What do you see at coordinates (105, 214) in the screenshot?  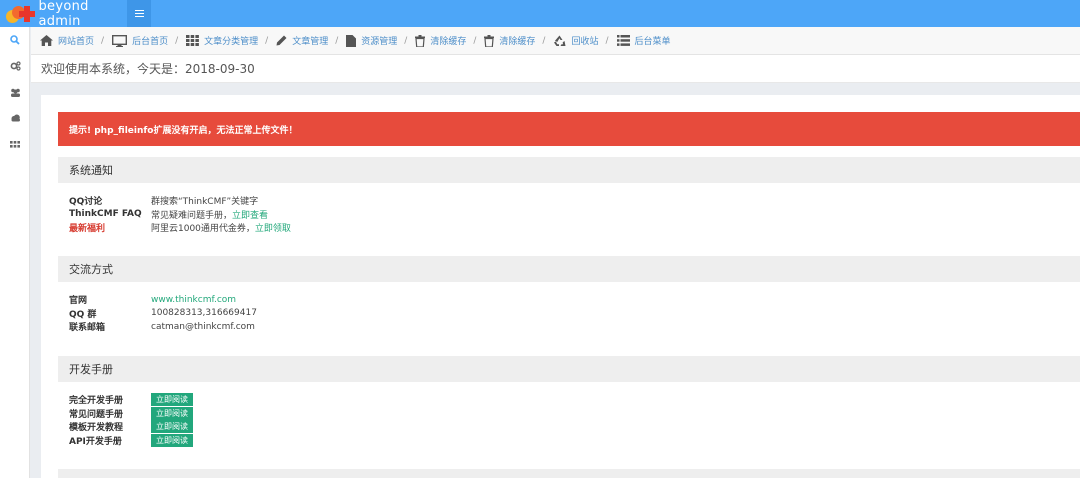 I see `row-label: ThinkCMF FAQ` at bounding box center [105, 214].